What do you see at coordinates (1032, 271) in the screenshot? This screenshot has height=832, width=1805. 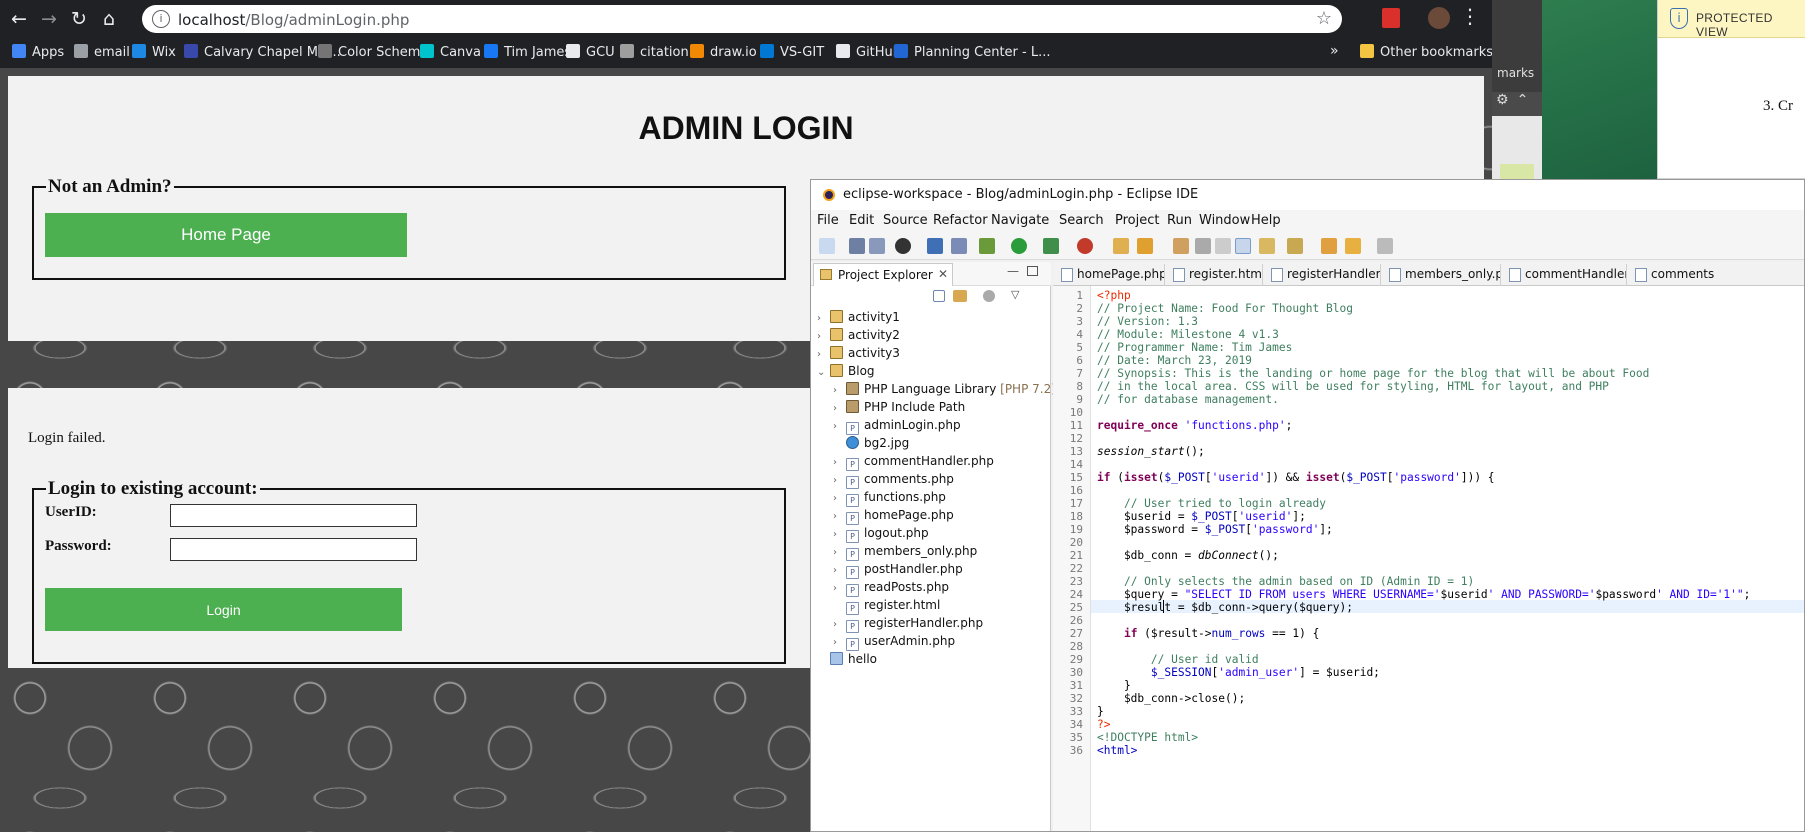 I see `maximize-icon` at bounding box center [1032, 271].